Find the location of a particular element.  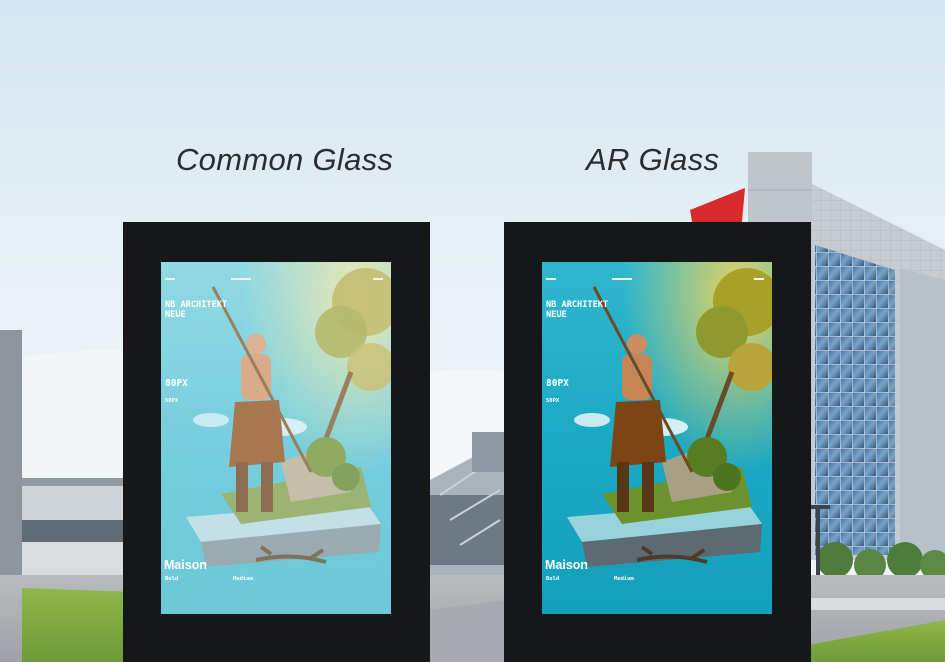

common-glass-caption: Common Glass is located at coordinates (285, 159).